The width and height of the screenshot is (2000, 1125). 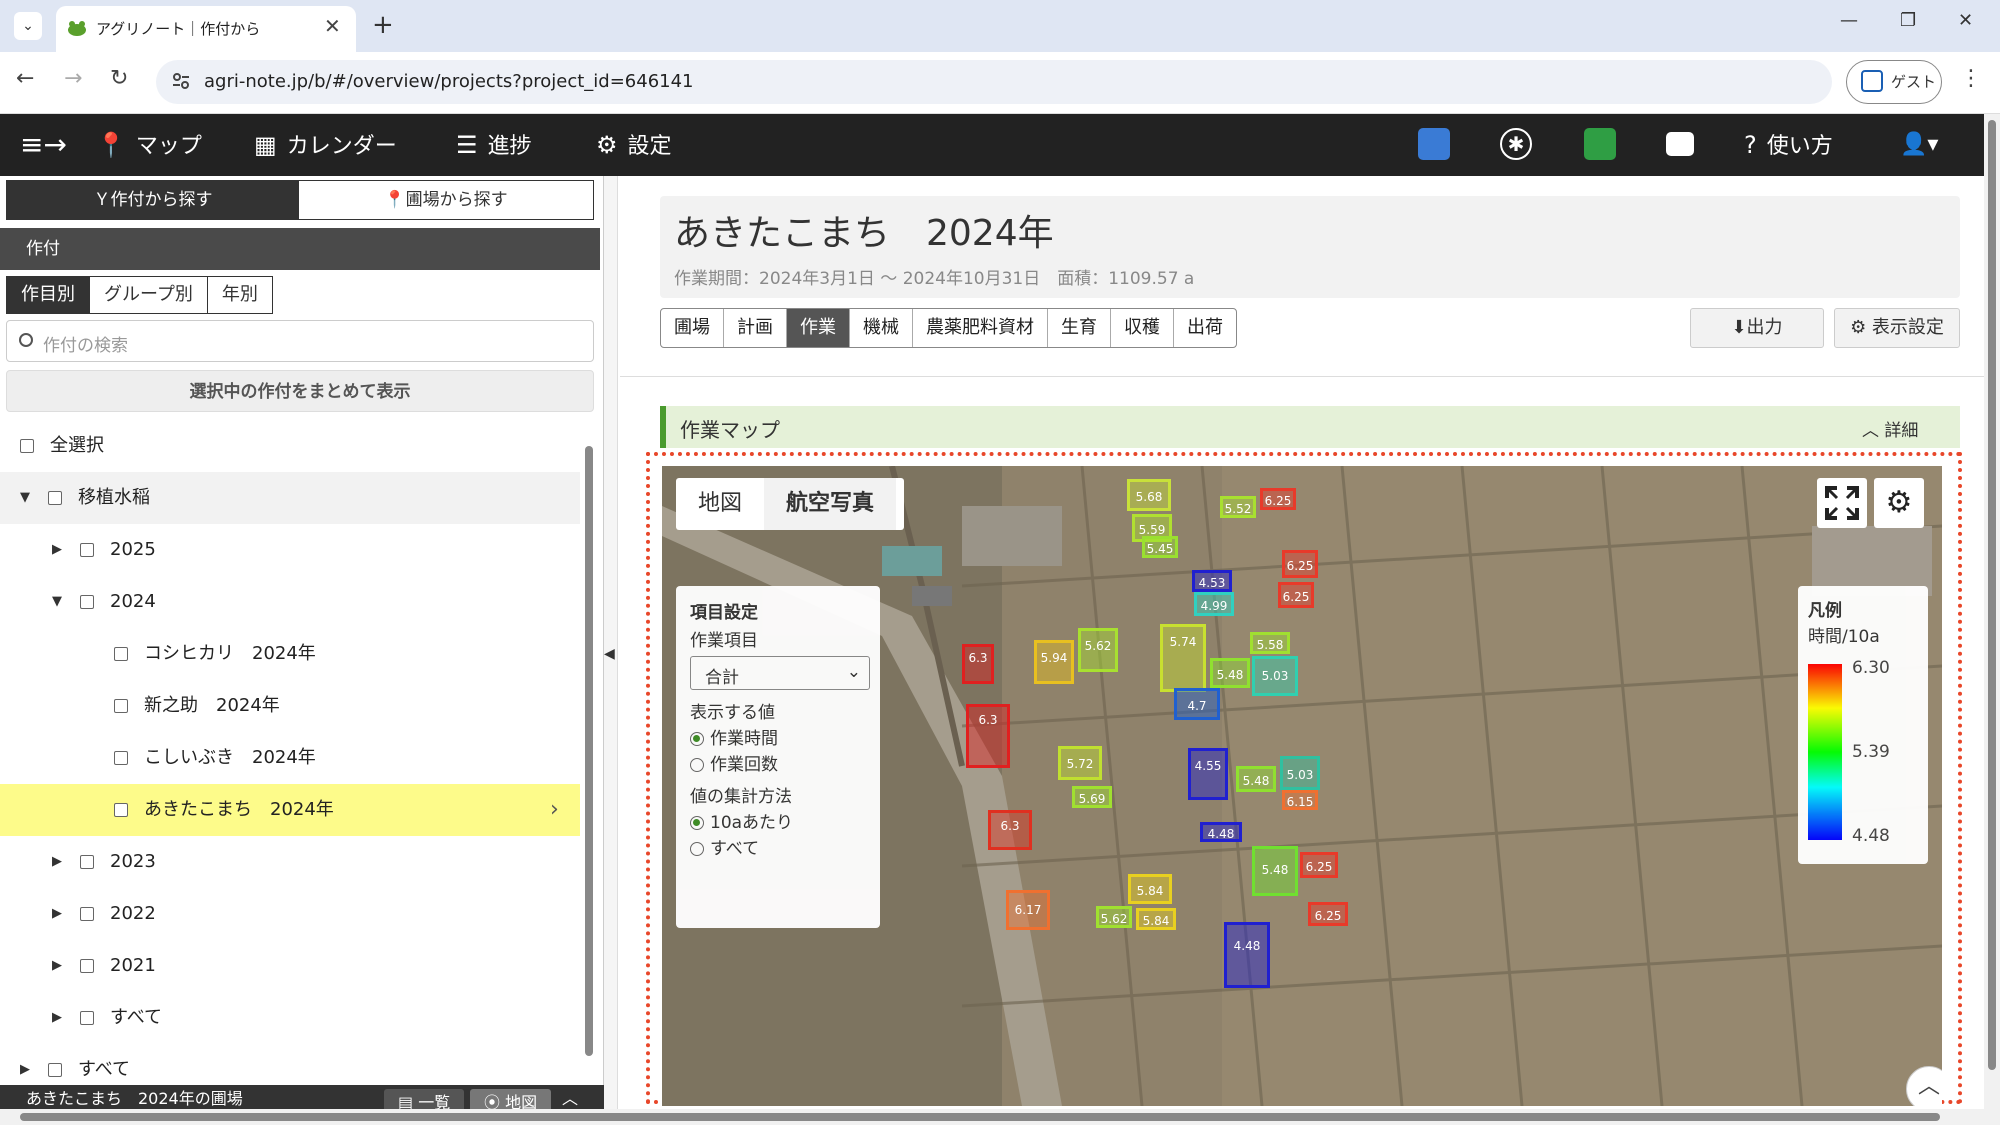 I want to click on field-plot: 5.48, so click(x=1275, y=871).